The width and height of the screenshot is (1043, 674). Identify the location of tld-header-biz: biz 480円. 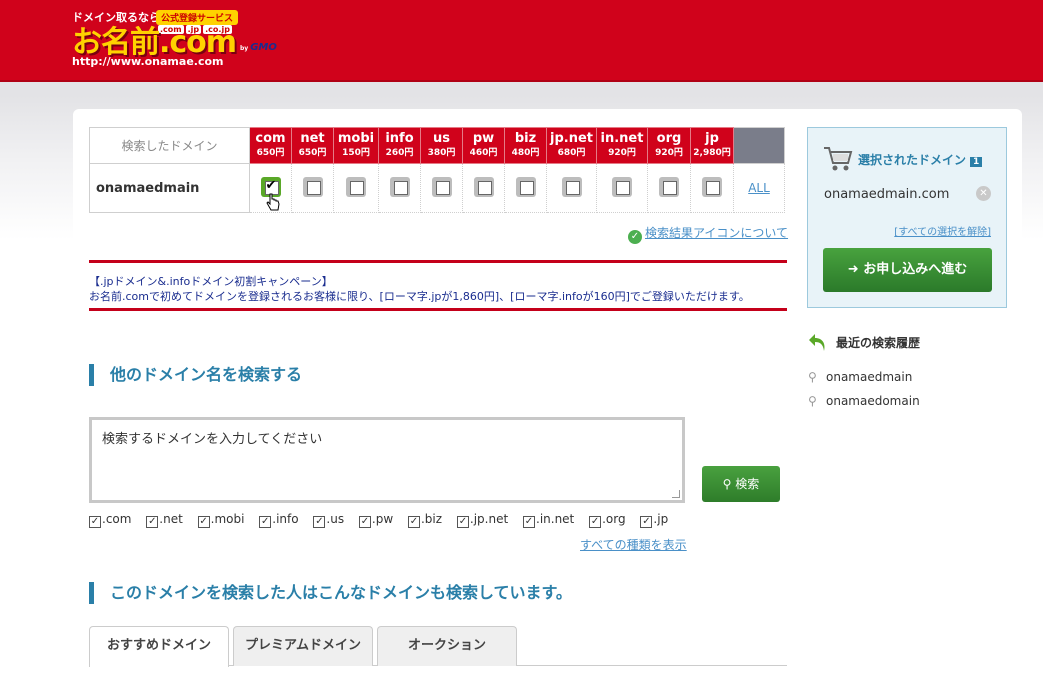
(525, 145).